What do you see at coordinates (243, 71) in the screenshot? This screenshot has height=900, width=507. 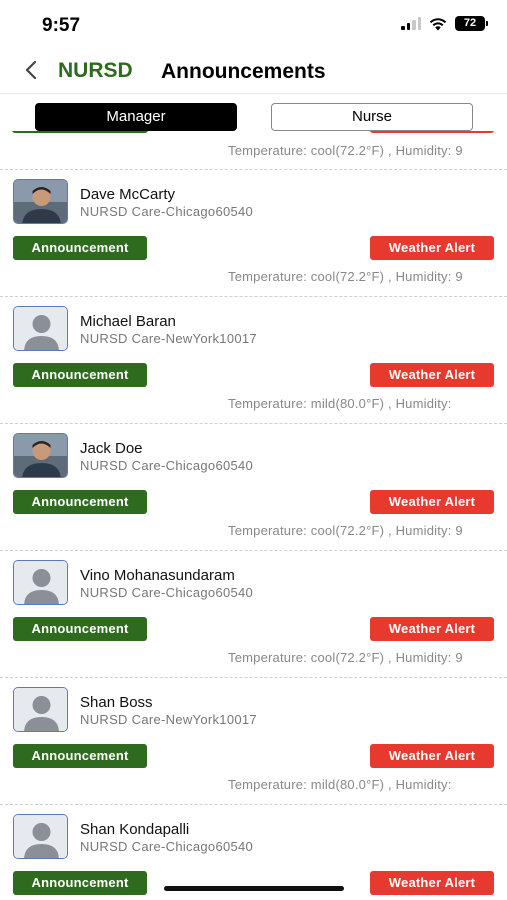 I see `page-title: Announcements` at bounding box center [243, 71].